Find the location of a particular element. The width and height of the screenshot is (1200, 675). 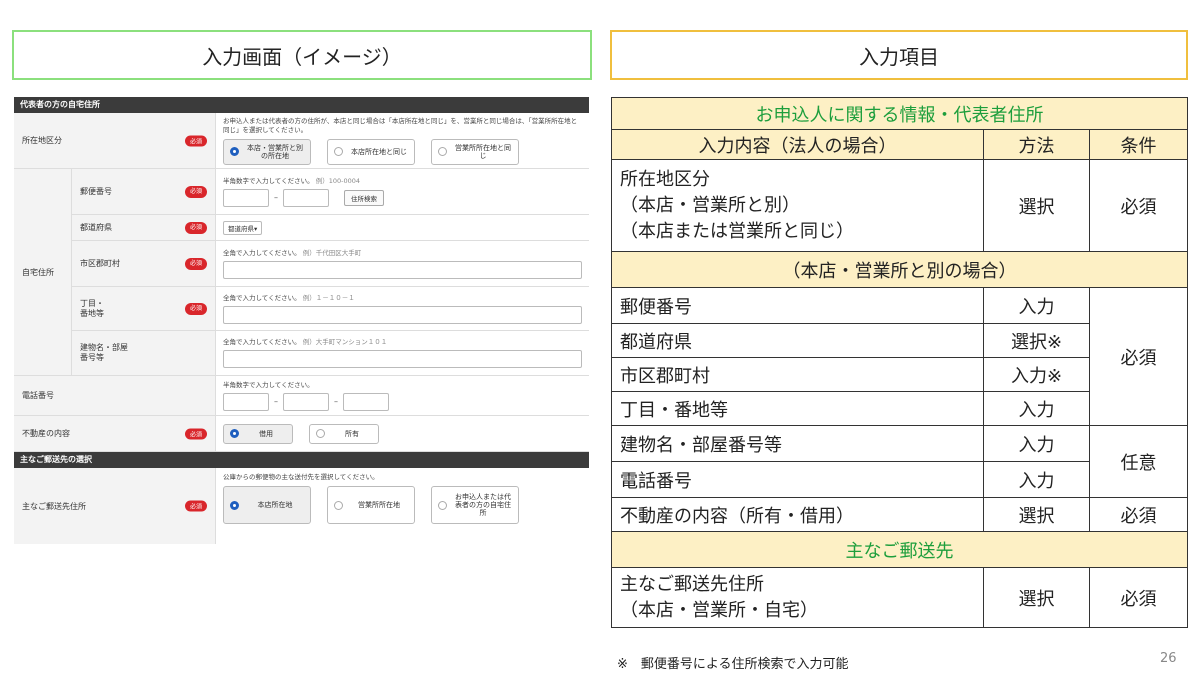

postal-label: 郵便番号 is located at coordinates (96, 191).